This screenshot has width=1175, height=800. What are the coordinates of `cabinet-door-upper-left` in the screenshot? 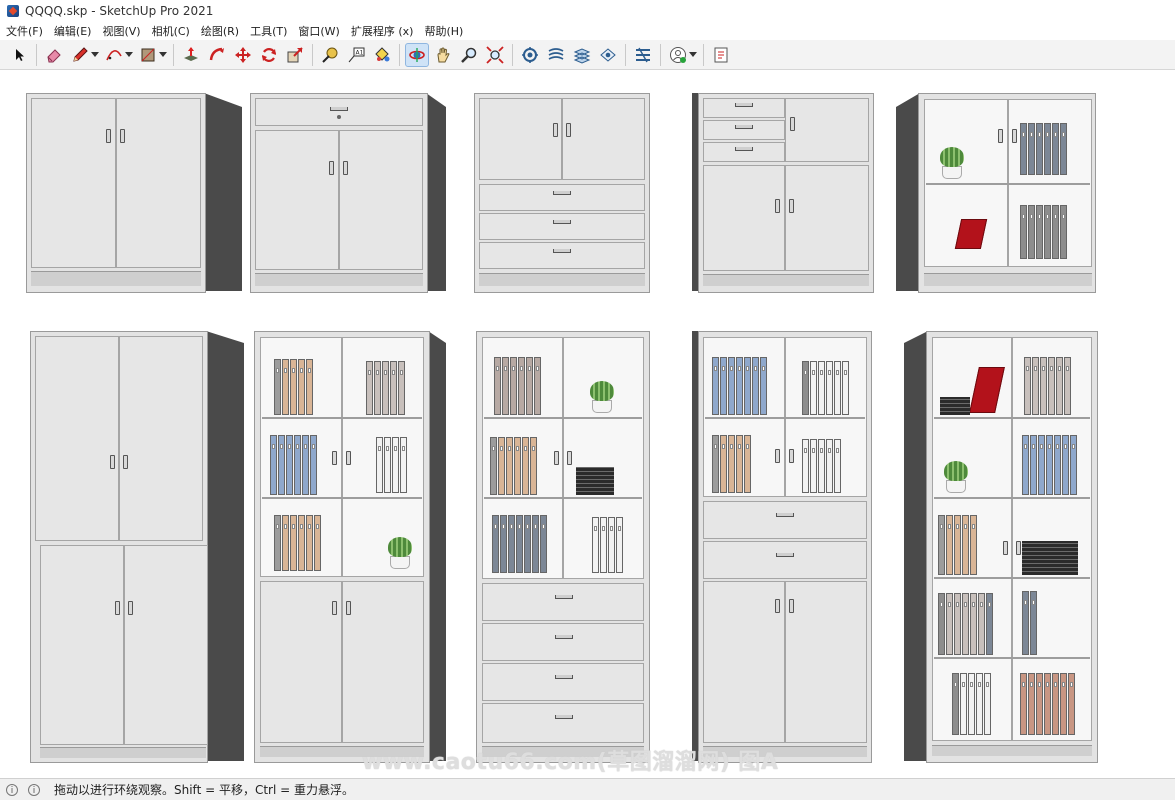 It's located at (77, 438).